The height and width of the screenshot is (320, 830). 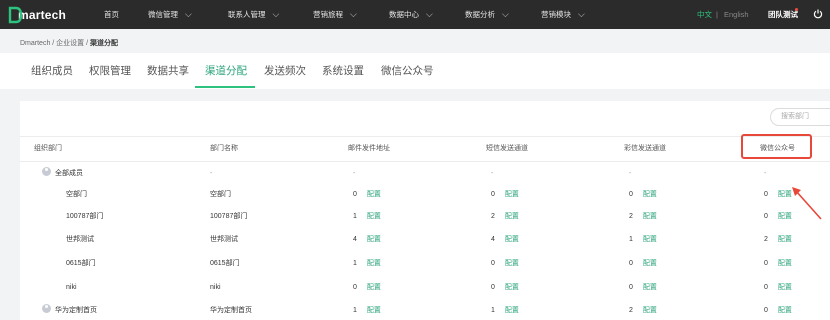 I want to click on table-row: 空部门 空部门 0 配置 0 配置 0 配置 0 配置, so click(x=425, y=195).